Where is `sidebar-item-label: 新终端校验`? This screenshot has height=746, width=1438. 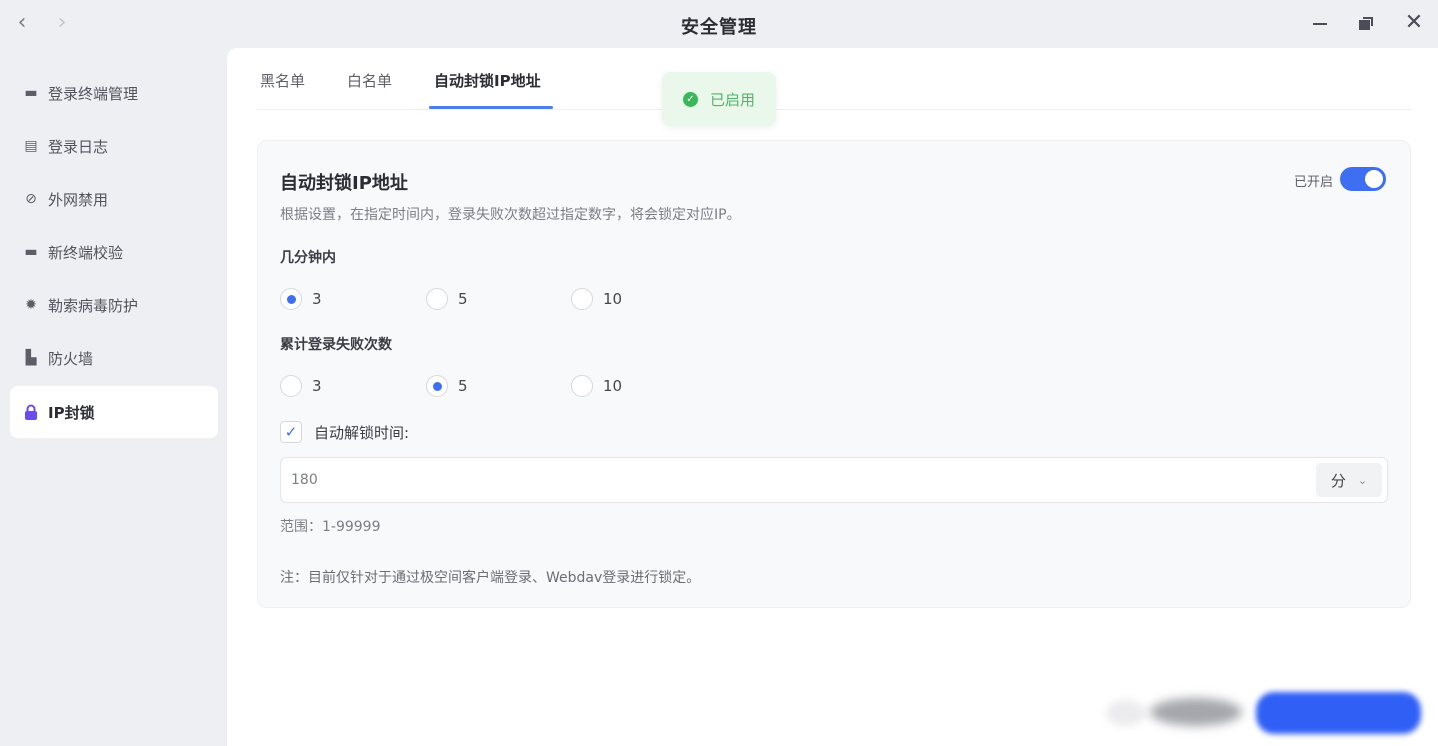 sidebar-item-label: 新终端校验 is located at coordinates (86, 252).